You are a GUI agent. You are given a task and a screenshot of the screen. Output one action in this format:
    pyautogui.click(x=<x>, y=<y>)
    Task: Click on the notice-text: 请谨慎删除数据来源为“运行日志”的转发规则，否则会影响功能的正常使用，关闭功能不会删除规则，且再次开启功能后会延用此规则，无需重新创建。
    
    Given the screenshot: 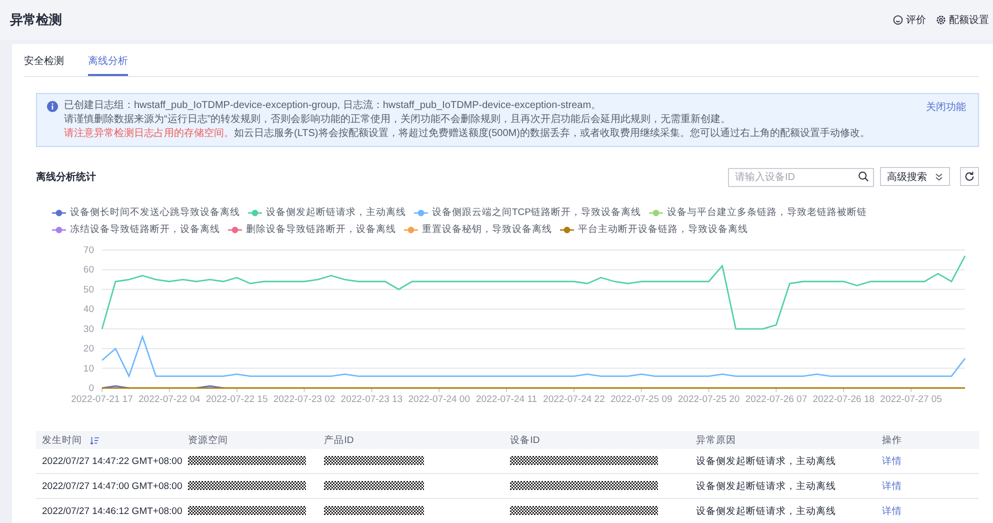 What is the action you would take?
    pyautogui.click(x=398, y=120)
    